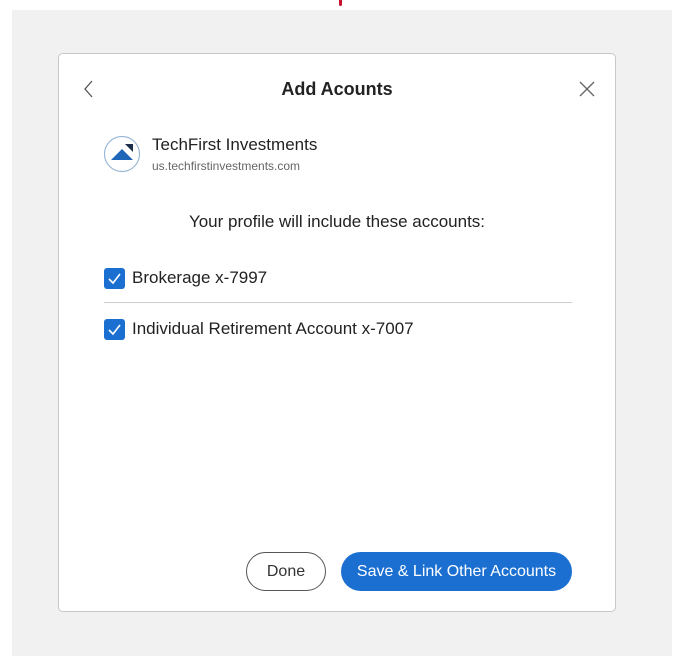 Image resolution: width=679 pixels, height=656 pixels. I want to click on close-icon, so click(587, 89).